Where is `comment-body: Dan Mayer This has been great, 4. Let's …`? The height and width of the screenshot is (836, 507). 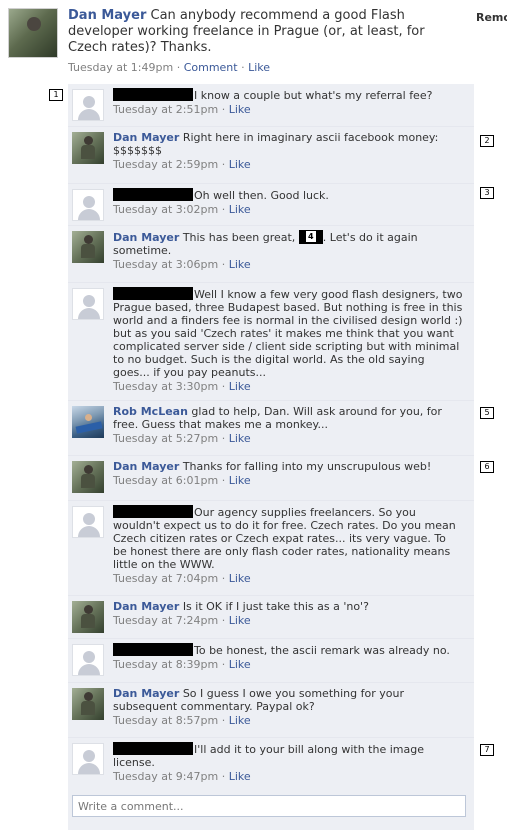 comment-body: Dan Mayer This has been great, 4. Let's … is located at coordinates (288, 250).